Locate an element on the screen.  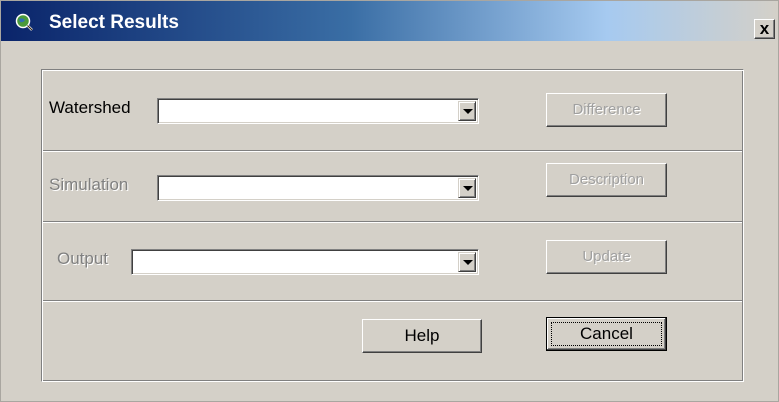
watershed-dropdown is located at coordinates (318, 111).